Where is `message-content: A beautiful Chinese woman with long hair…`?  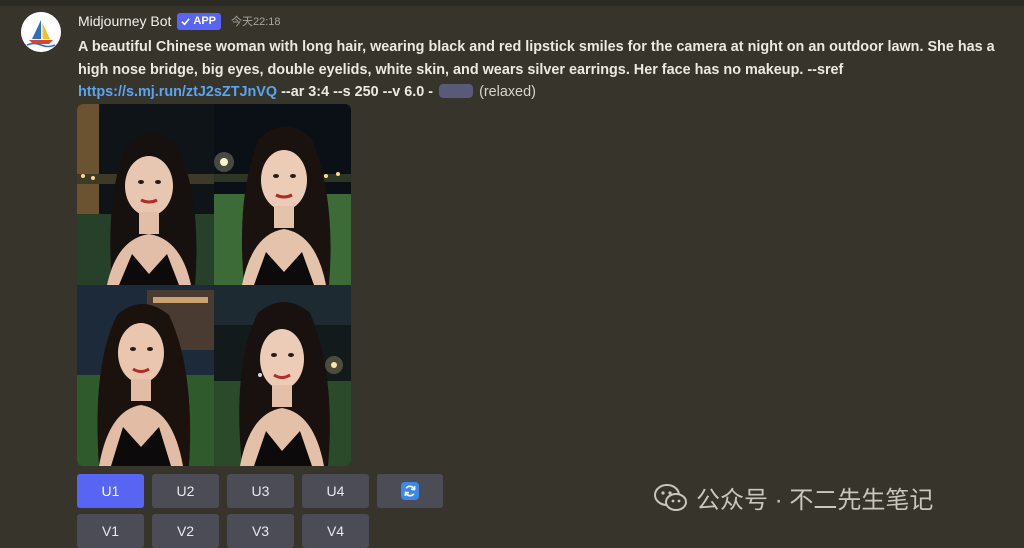 message-content: A beautiful Chinese woman with long hair… is located at coordinates (548, 70).